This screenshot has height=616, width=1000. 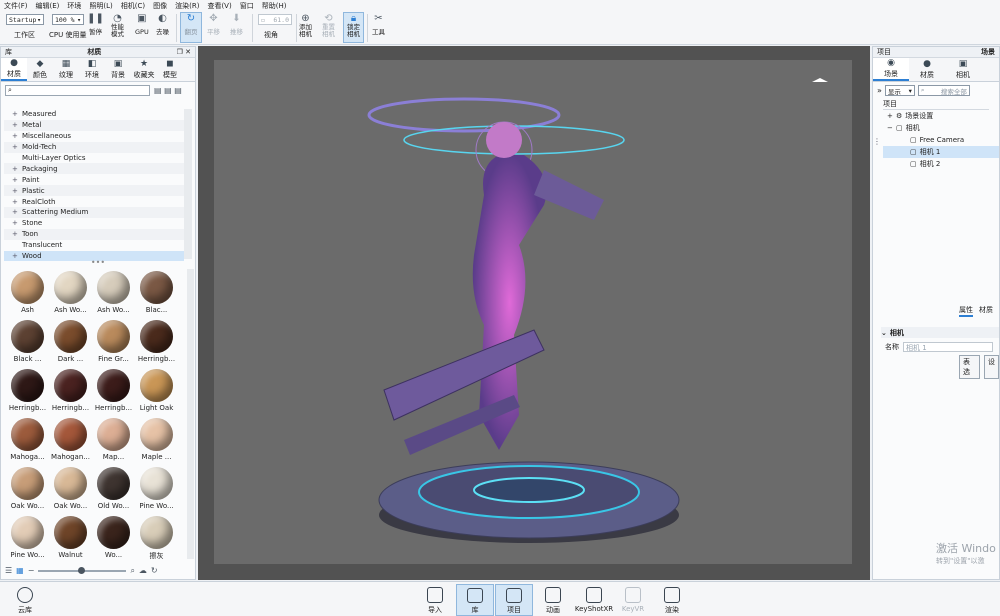 What do you see at coordinates (553, 600) in the screenshot?
I see `bottom-button: 动画` at bounding box center [553, 600].